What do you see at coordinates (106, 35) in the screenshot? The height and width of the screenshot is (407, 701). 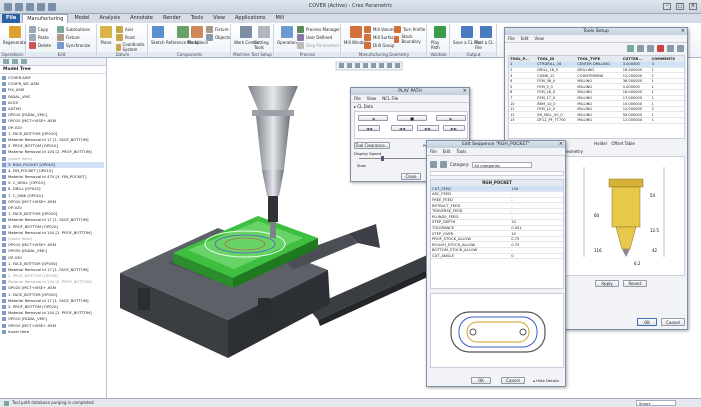 I see `plane-button: Plane` at bounding box center [106, 35].